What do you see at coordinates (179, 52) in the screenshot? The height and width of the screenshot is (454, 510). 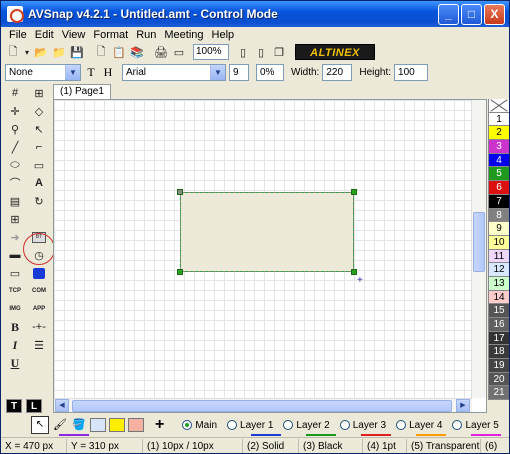 I see `screen-icon: ▭` at bounding box center [179, 52].